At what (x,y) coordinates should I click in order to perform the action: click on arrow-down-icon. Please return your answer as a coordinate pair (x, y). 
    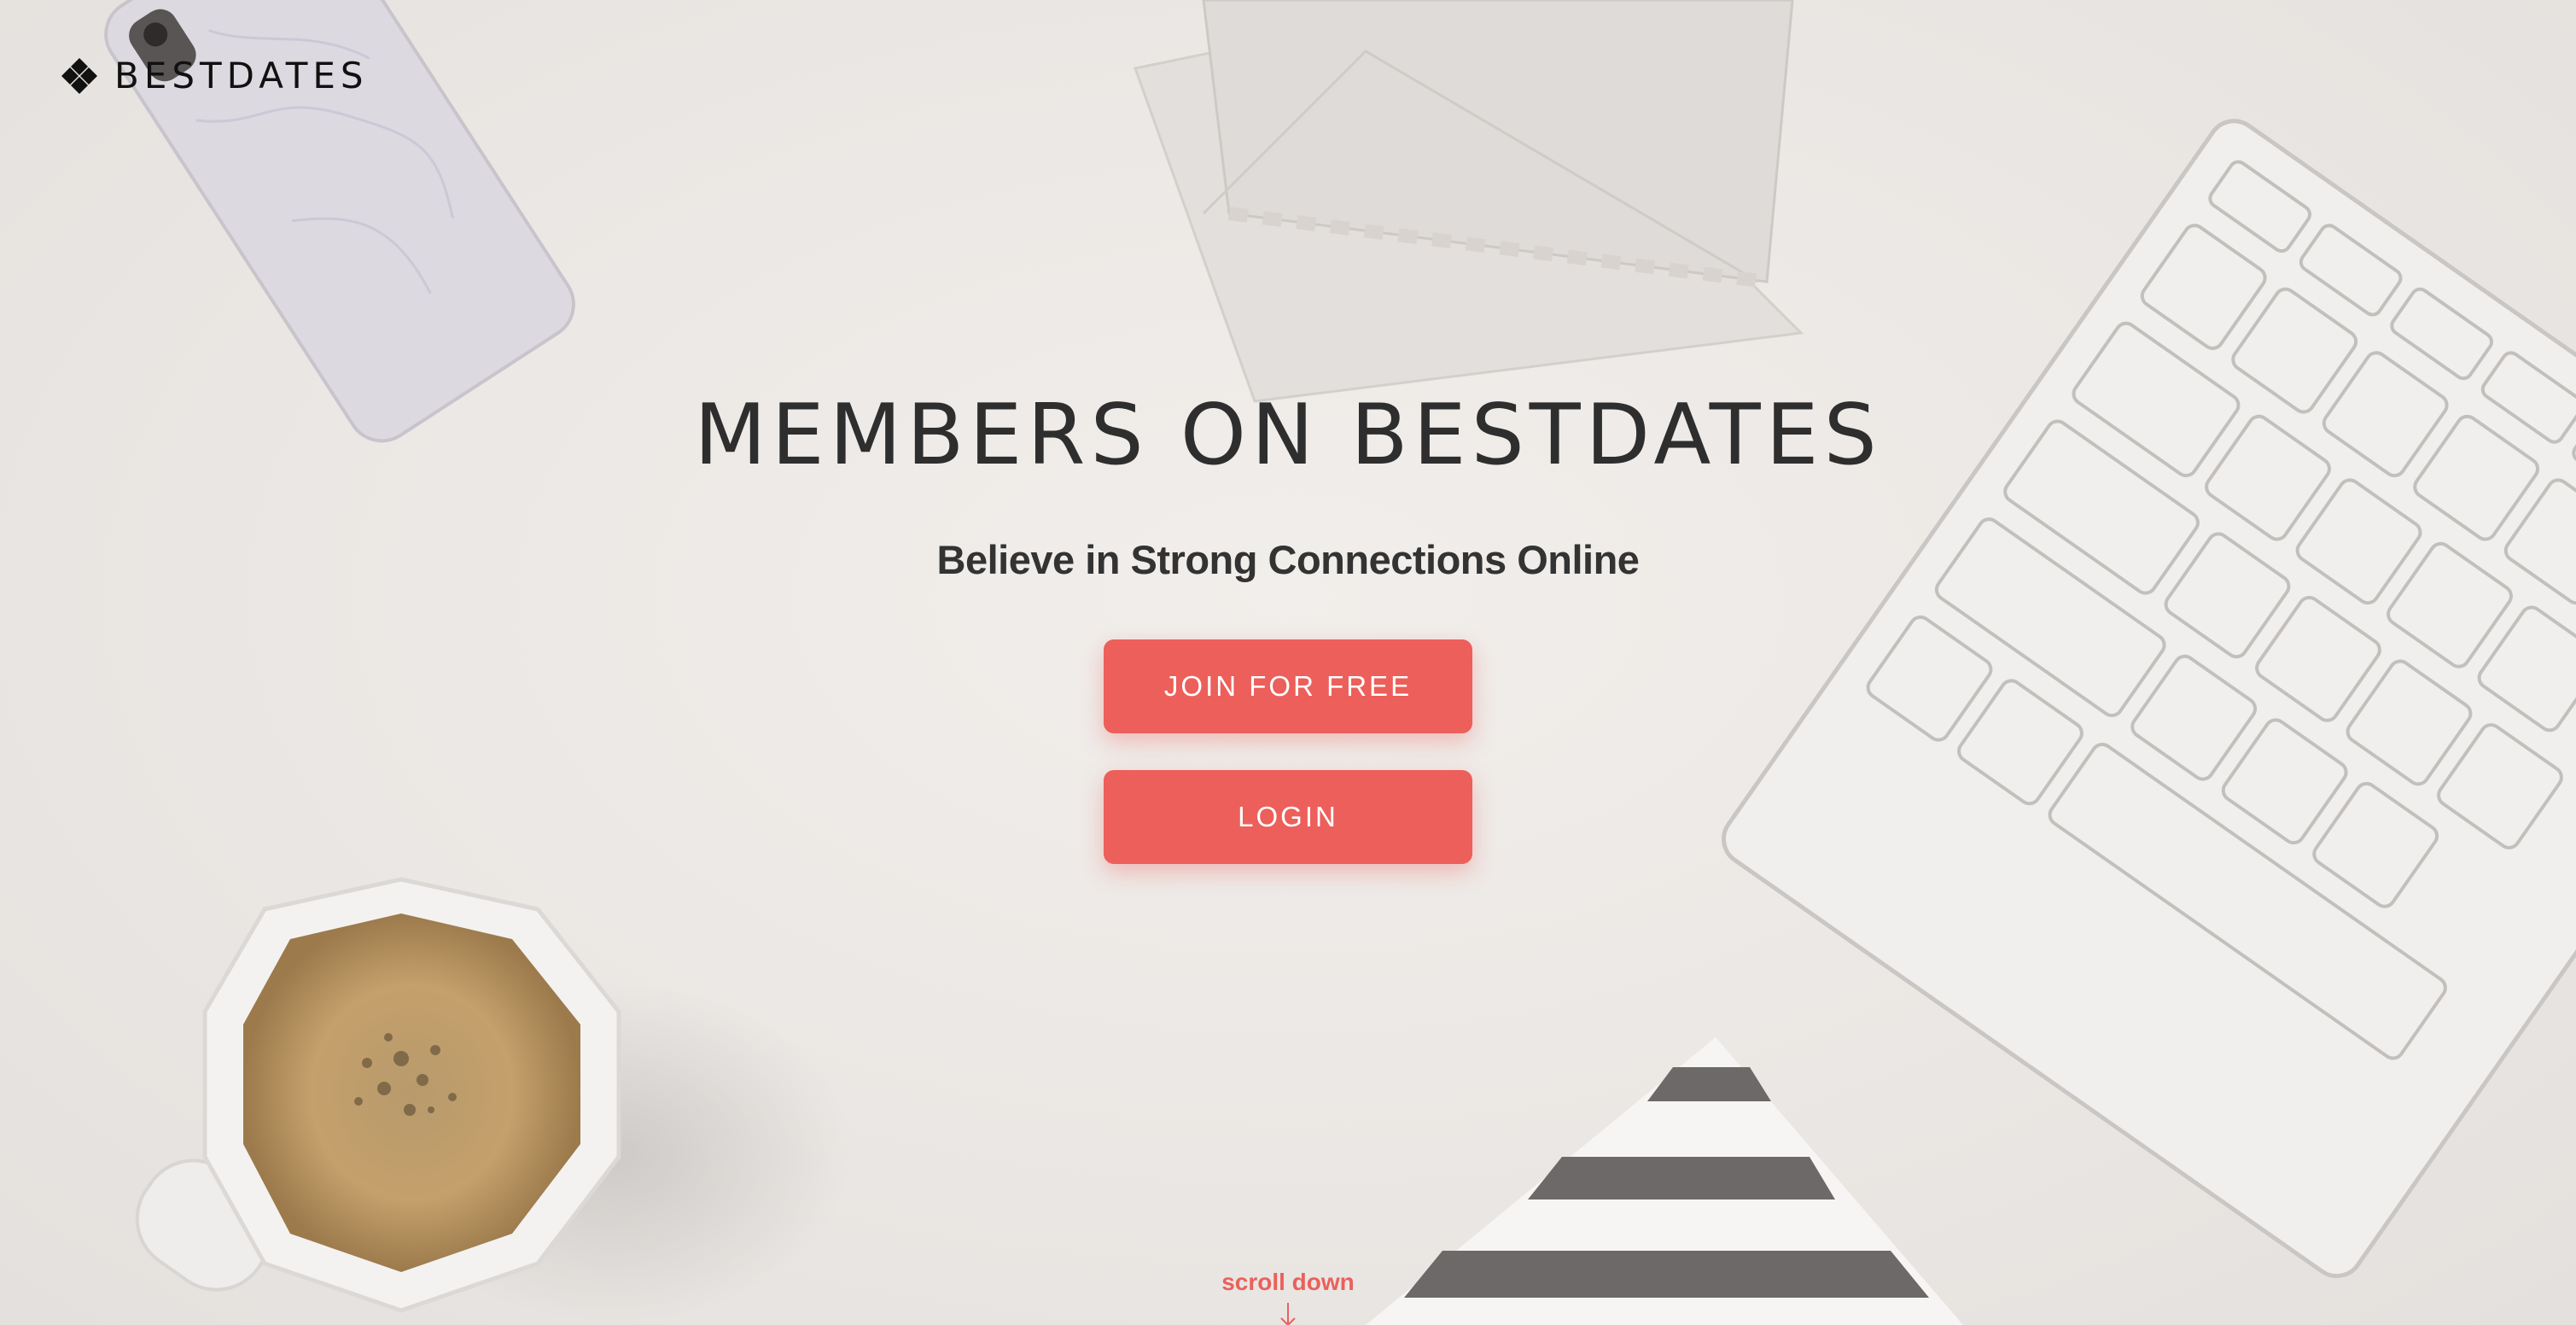
    Looking at the image, I should click on (1288, 1314).